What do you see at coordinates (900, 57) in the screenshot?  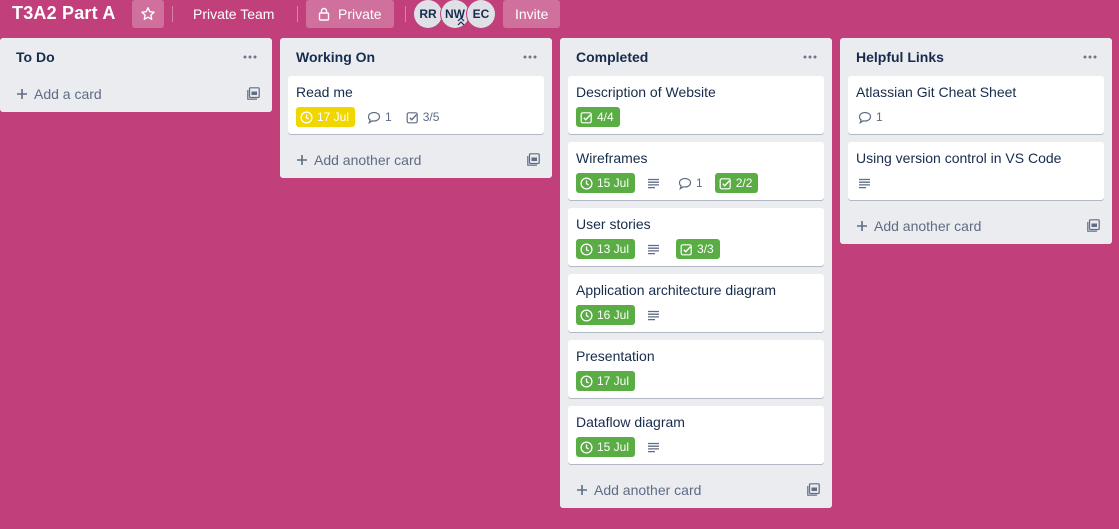 I see `list-title: Helpful Links` at bounding box center [900, 57].